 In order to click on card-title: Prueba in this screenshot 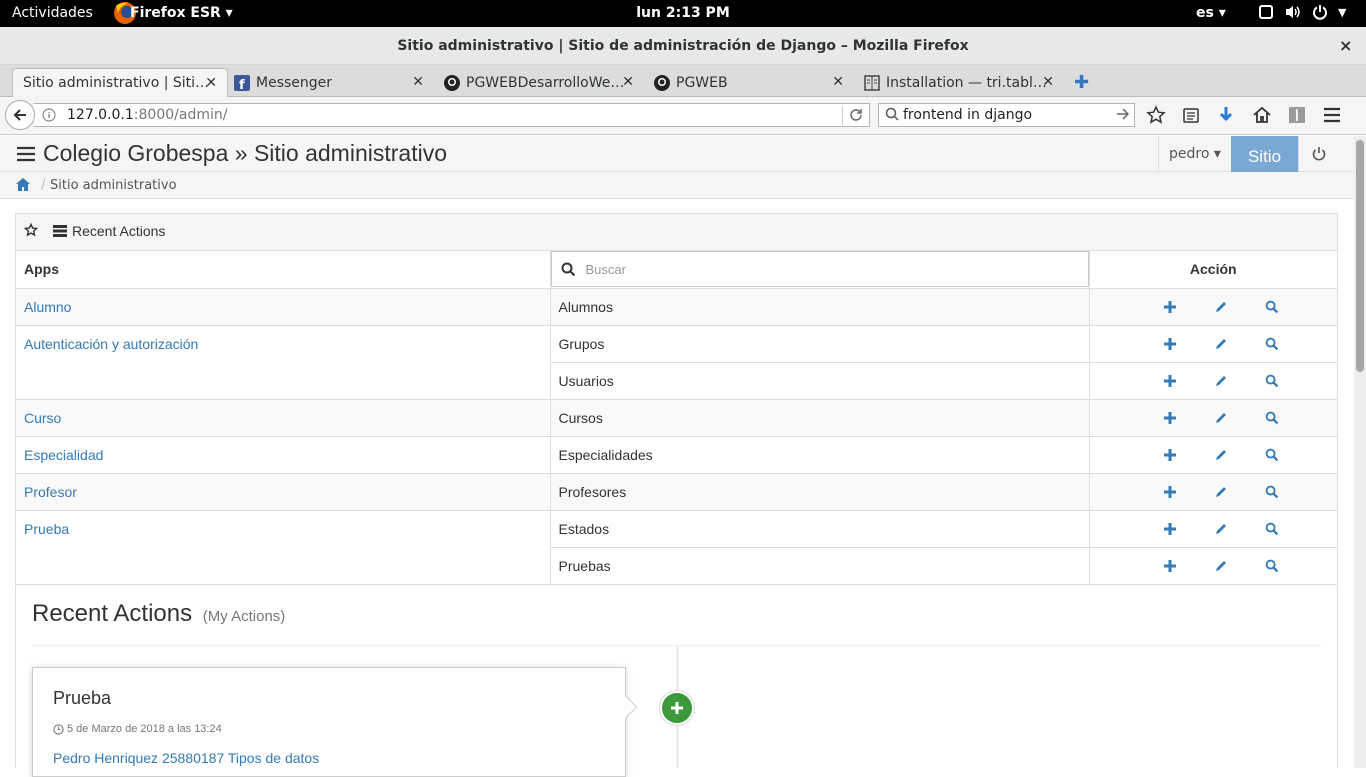, I will do `click(82, 698)`.